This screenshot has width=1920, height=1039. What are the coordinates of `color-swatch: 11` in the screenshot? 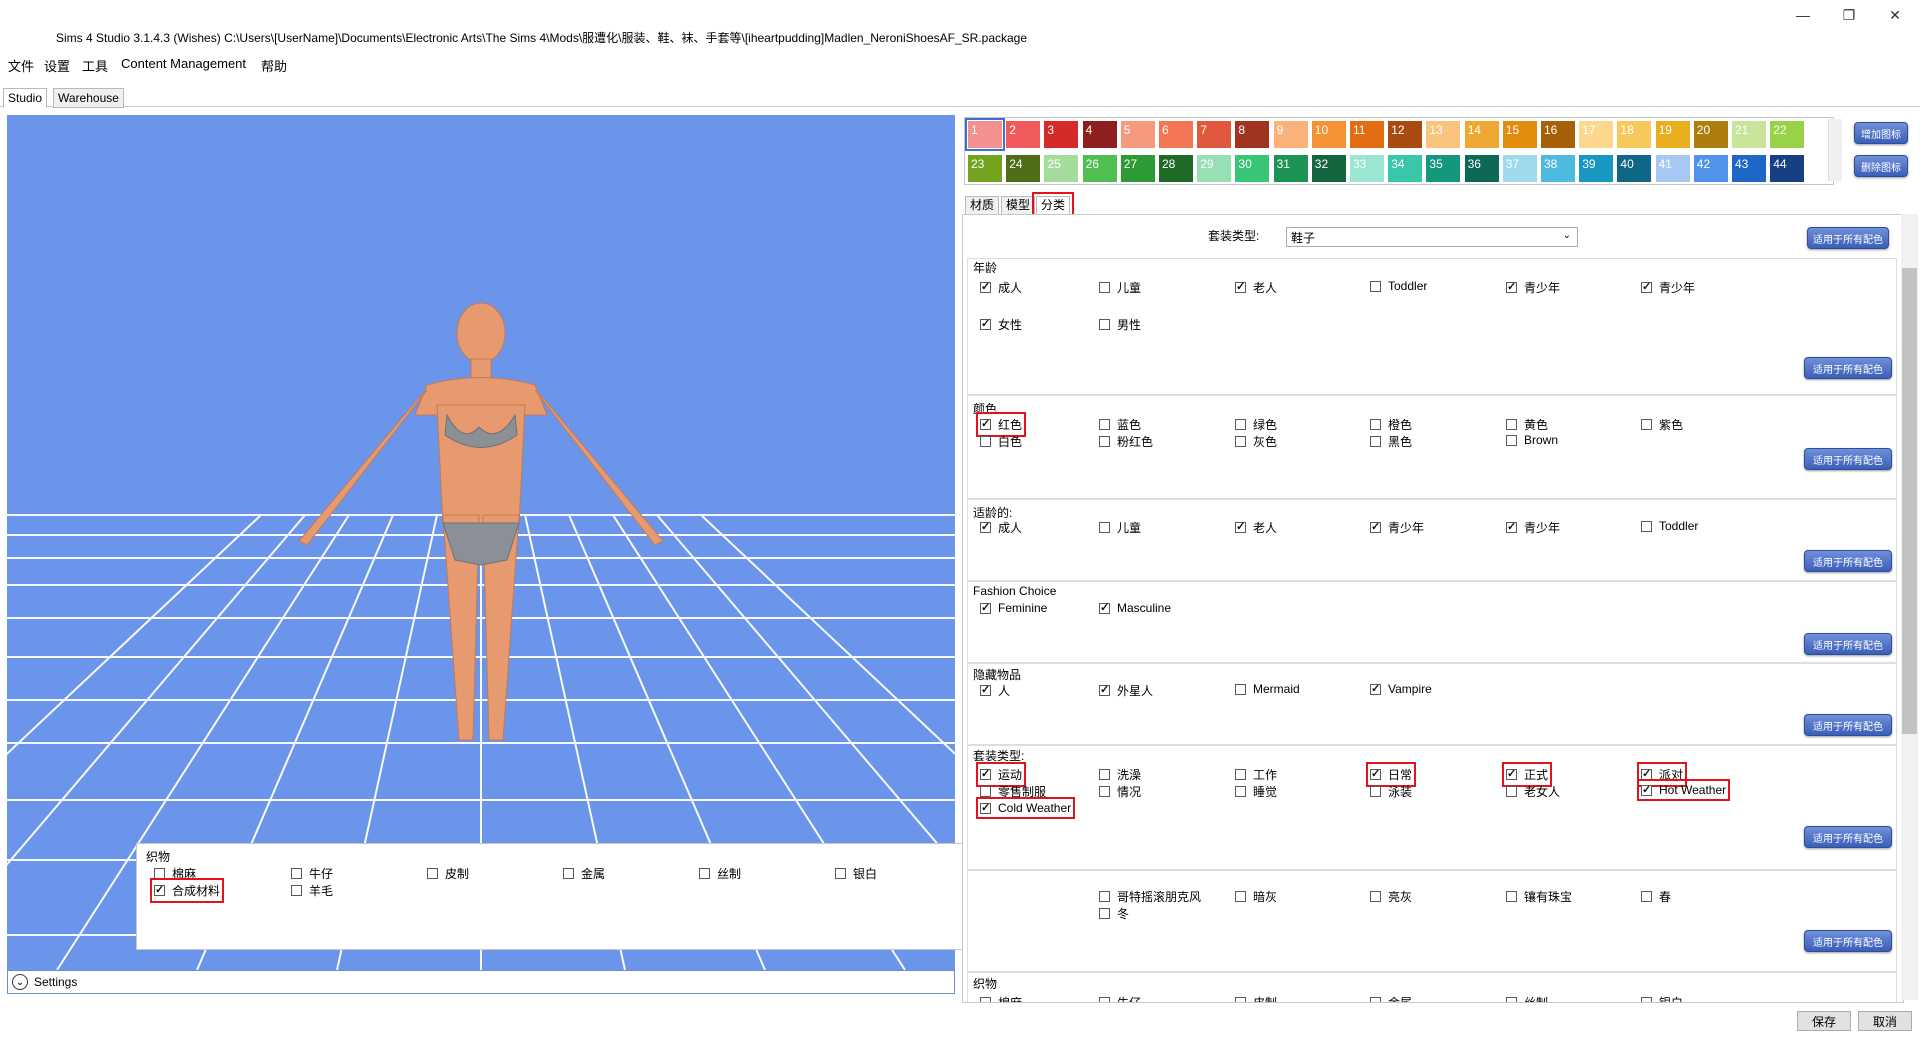 It's located at (1367, 134).